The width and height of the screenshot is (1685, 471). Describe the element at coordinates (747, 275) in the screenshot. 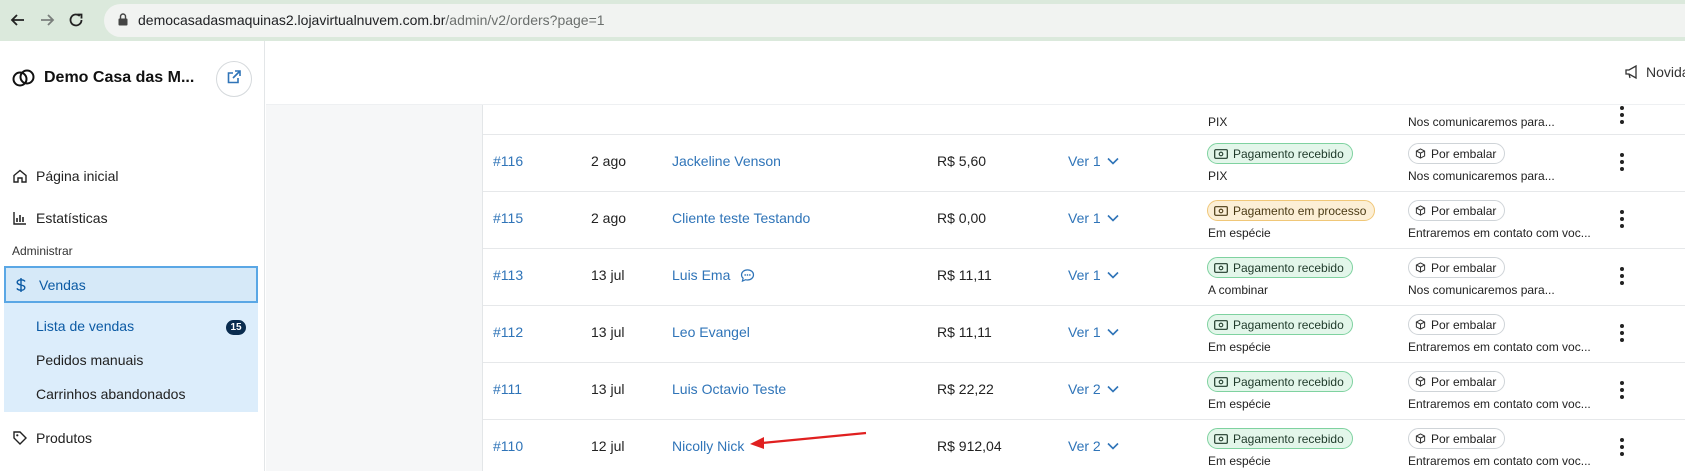

I see `chat-bubble-icon` at that location.